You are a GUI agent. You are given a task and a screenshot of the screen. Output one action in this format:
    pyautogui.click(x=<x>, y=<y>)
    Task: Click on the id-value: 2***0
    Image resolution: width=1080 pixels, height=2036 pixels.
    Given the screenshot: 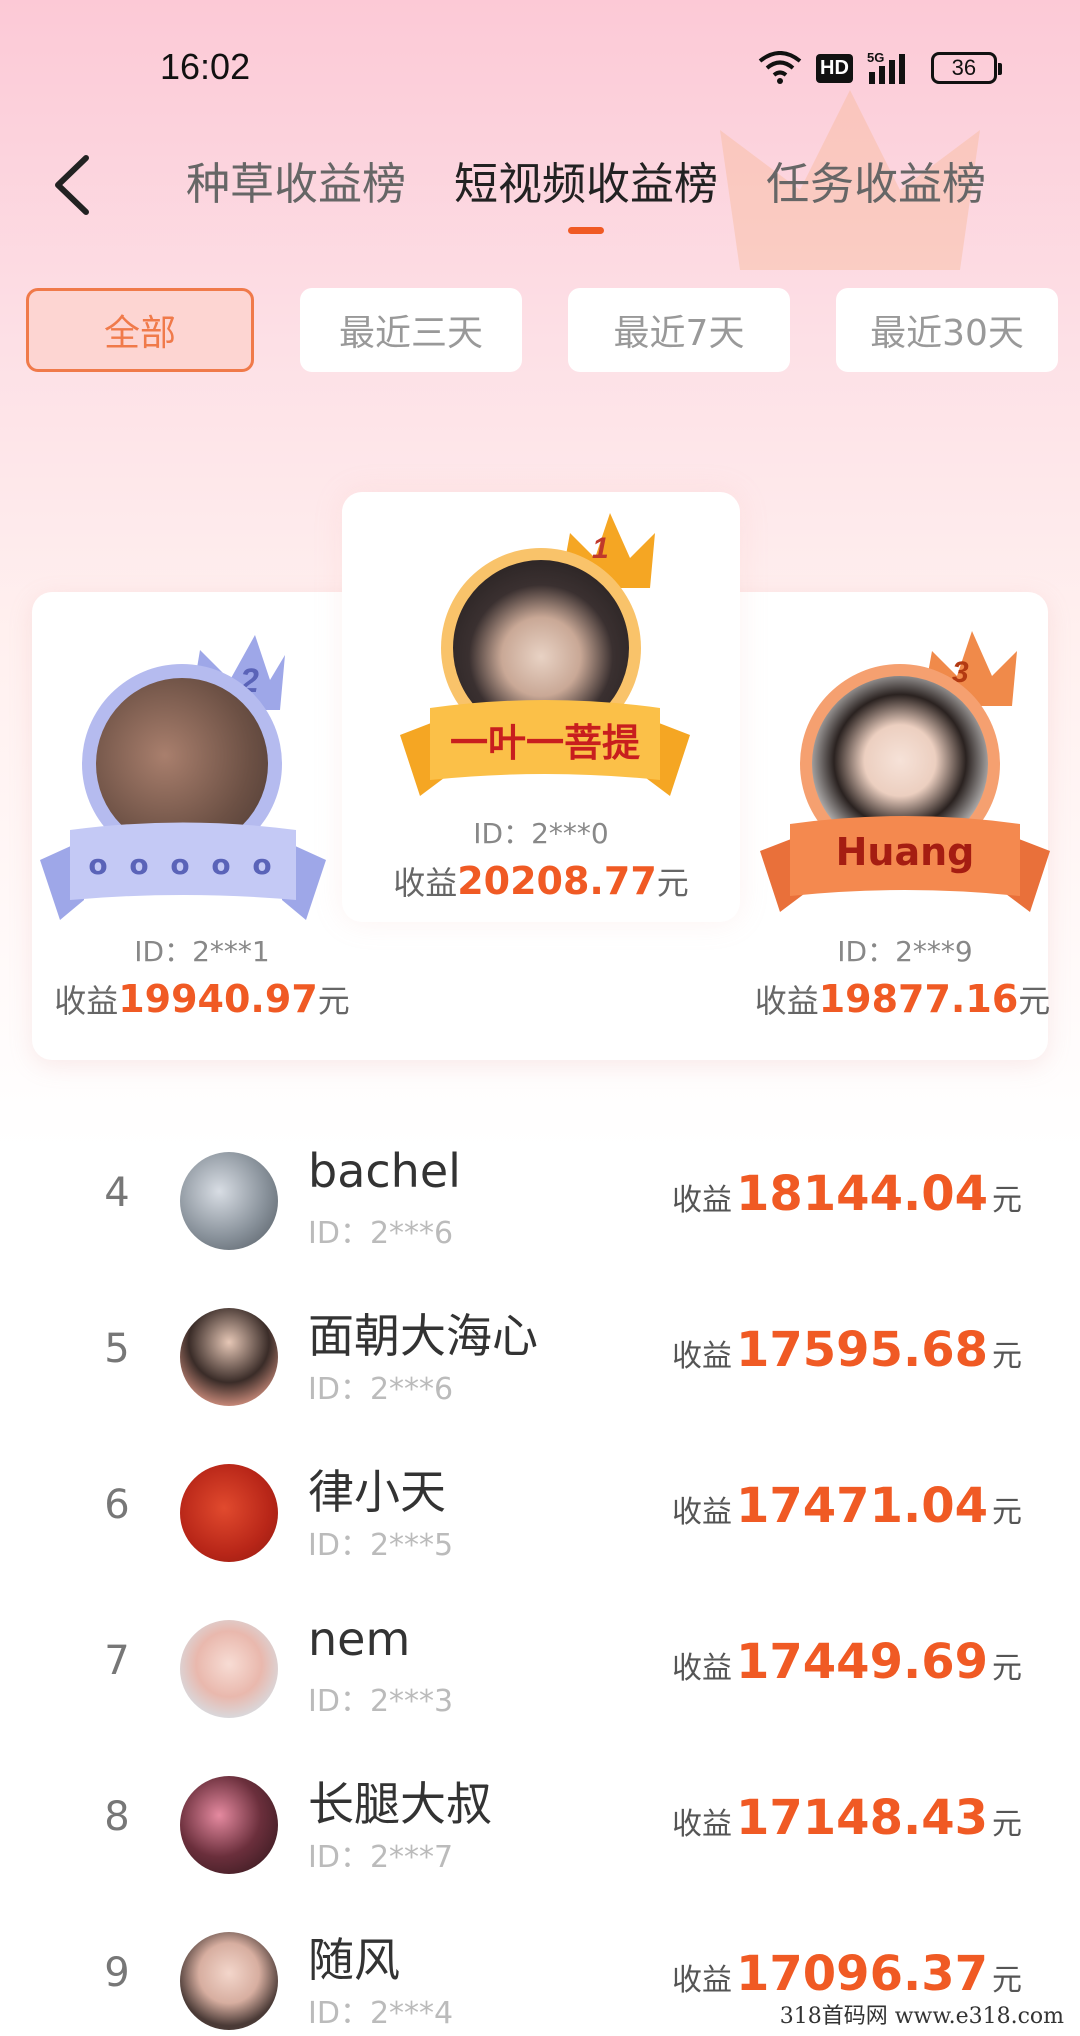 What is the action you would take?
    pyautogui.click(x=570, y=833)
    